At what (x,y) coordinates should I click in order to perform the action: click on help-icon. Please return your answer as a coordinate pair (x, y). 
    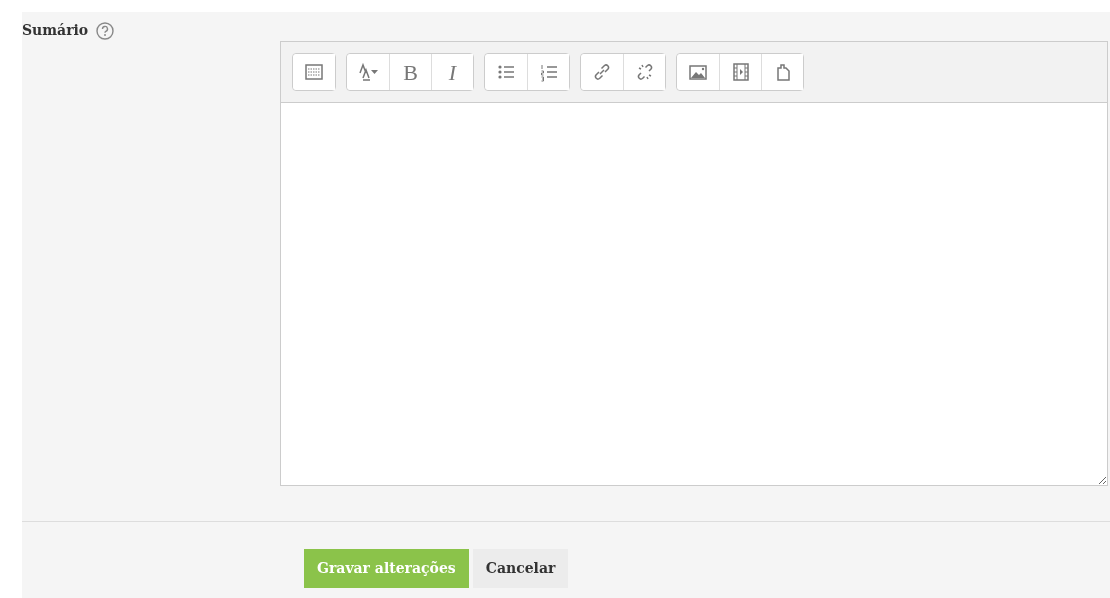
    Looking at the image, I should click on (105, 30).